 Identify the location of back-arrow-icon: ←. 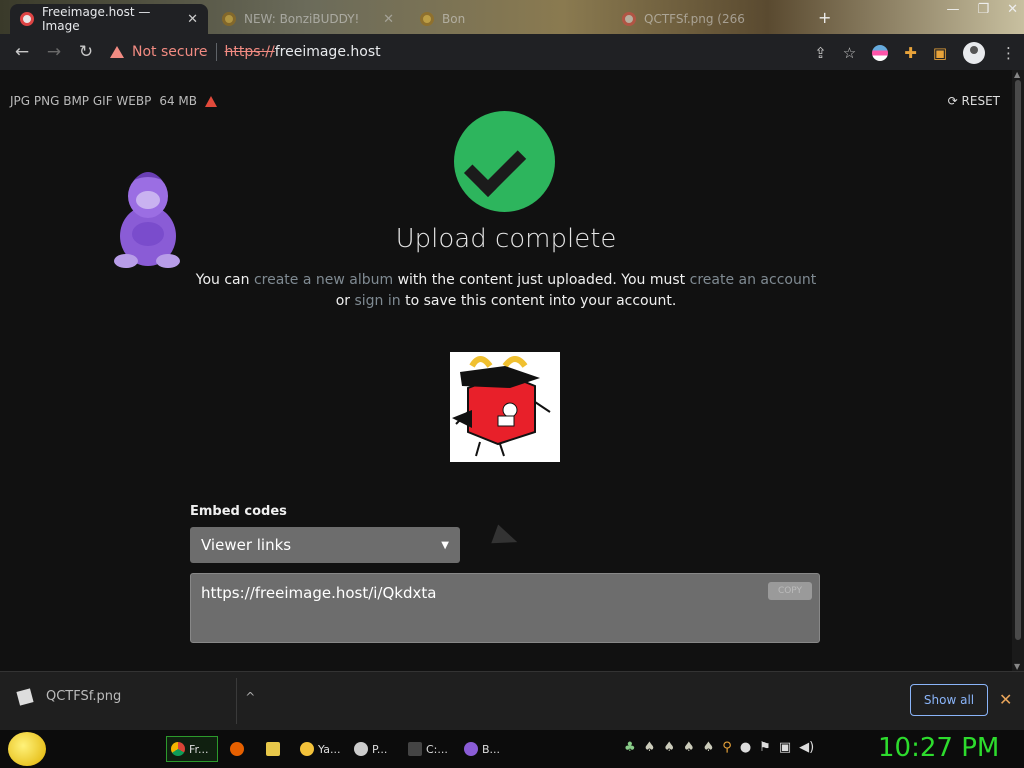
(22, 52).